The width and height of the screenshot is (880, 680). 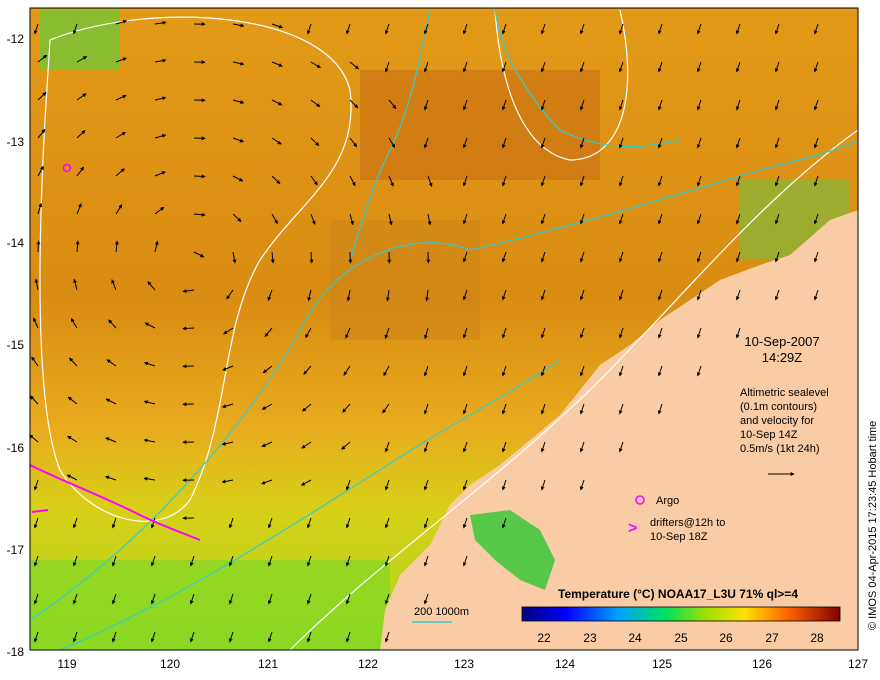 I want to click on colorbar-tick: 22, so click(x=544, y=638).